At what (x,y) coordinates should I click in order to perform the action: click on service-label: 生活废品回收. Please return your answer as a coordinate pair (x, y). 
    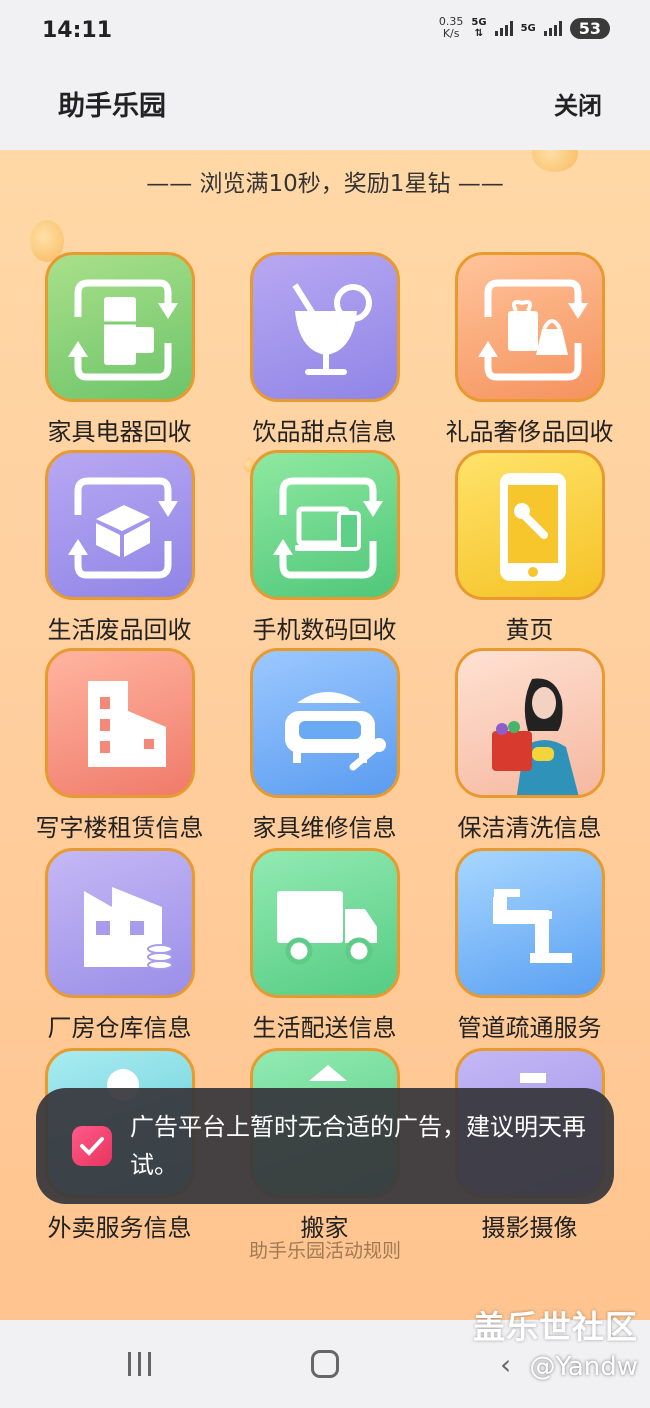
    Looking at the image, I should click on (119, 630).